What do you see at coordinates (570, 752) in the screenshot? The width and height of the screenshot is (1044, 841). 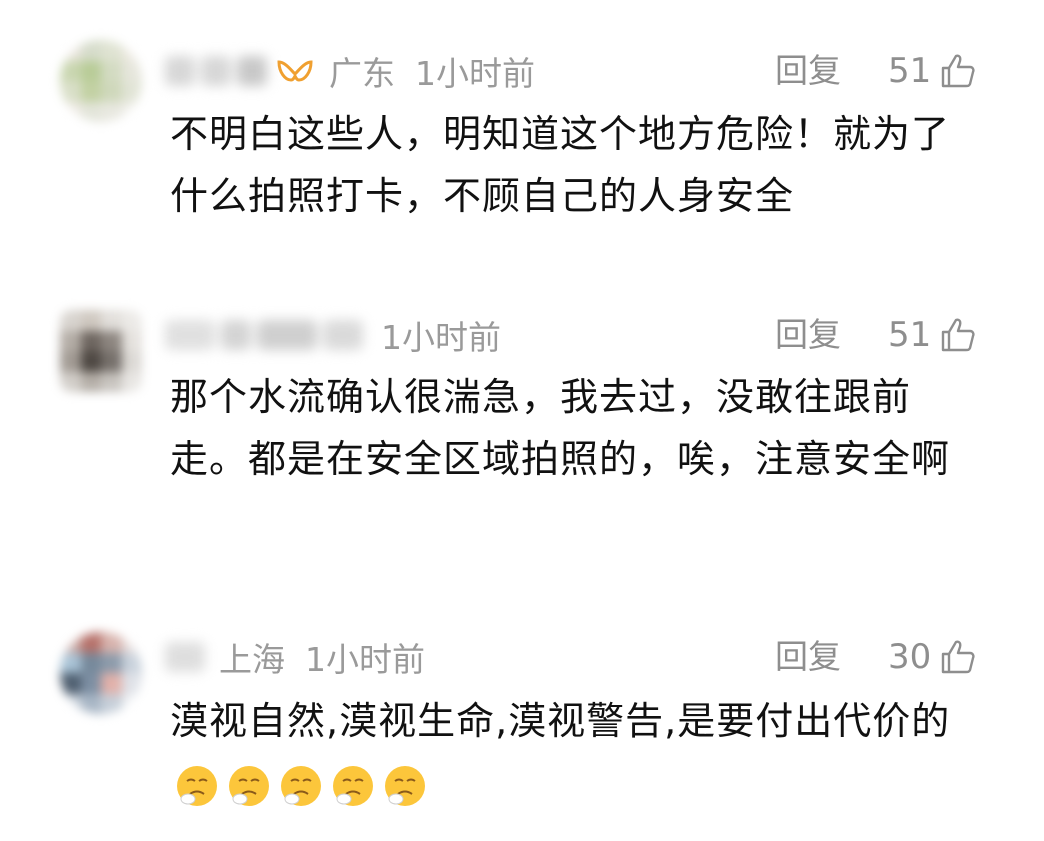 I see `comment-text: 漠视自然,漠视生命,漠视警告,是要付出代价的` at bounding box center [570, 752].